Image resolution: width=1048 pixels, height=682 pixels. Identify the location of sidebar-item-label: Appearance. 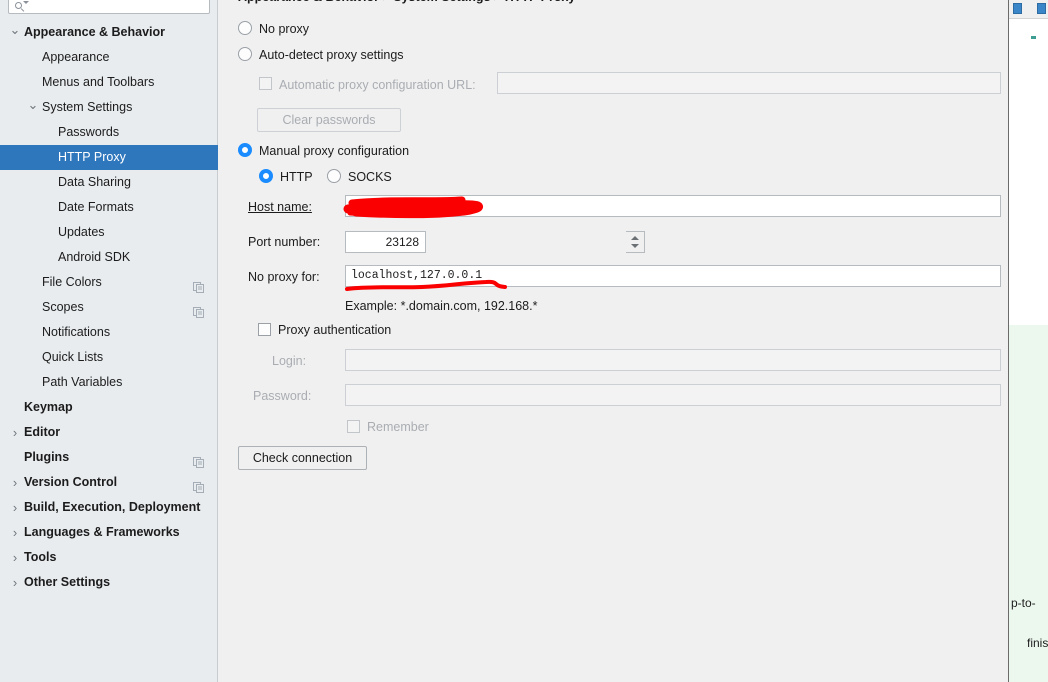
(76, 57).